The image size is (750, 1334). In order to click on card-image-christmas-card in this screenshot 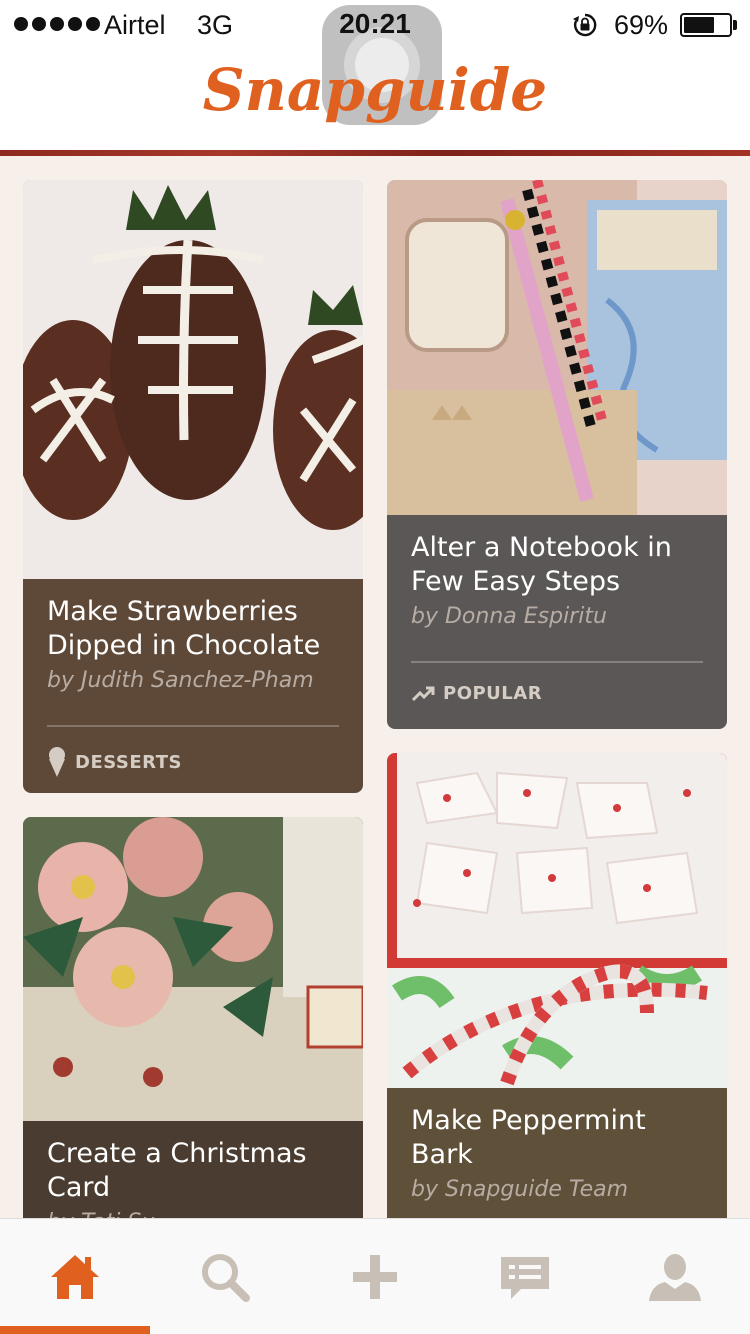, I will do `click(193, 969)`.